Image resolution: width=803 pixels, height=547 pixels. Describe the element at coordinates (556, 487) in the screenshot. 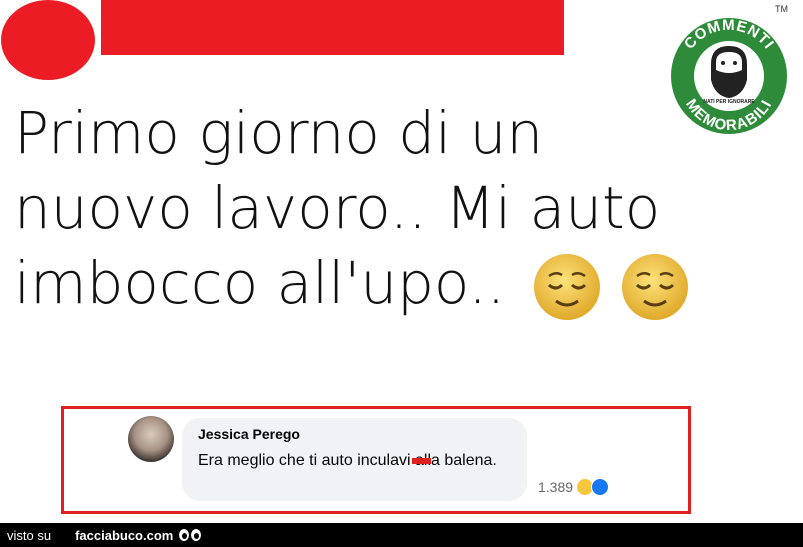

I see `reaction-count: 1.389` at that location.